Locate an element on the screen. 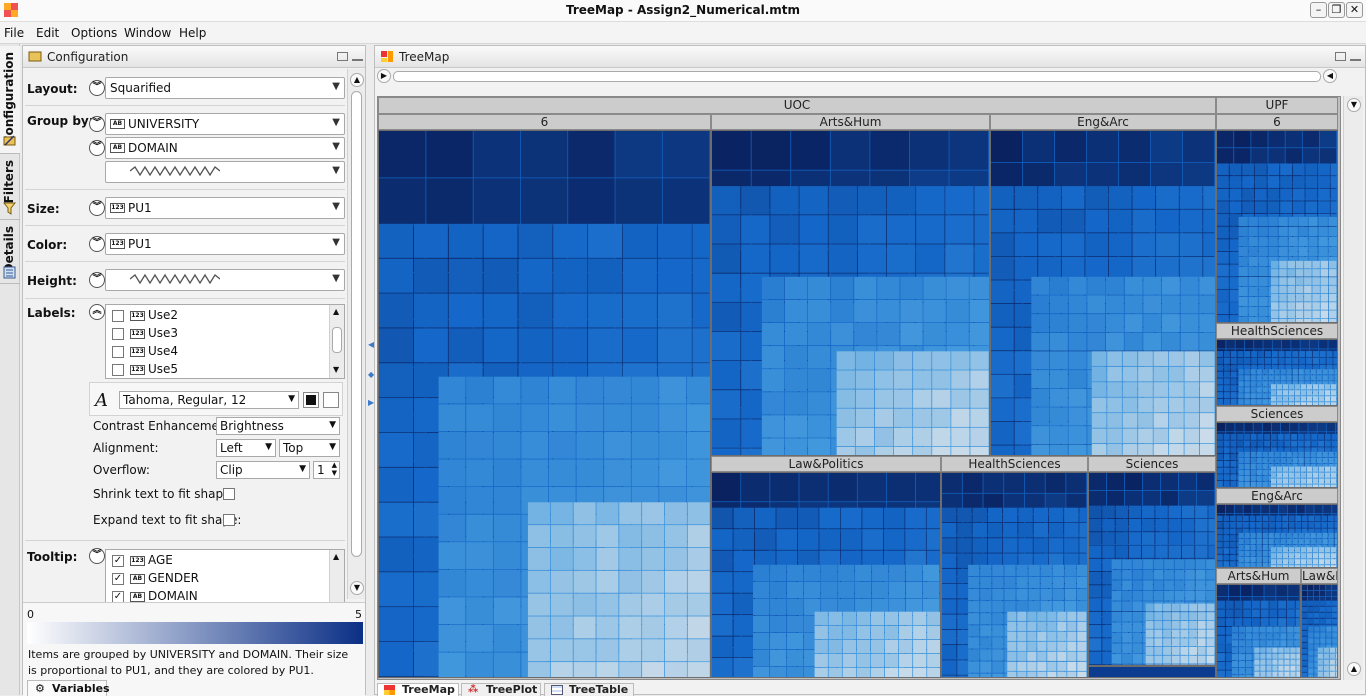 Image resolution: width=1366 pixels, height=696 pixels. group-by-toggle-icon: ︾ is located at coordinates (97, 124).